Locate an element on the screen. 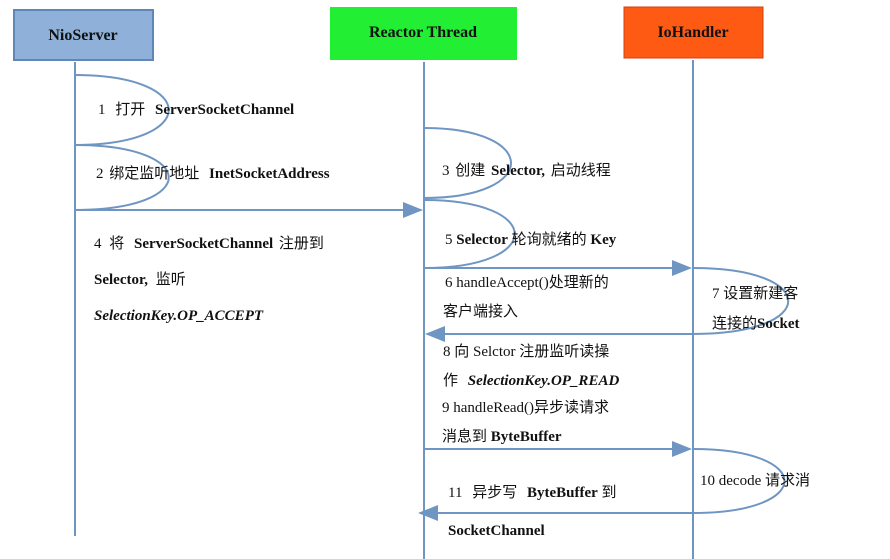 The image size is (890, 559). participant-label: Reactor Thread is located at coordinates (423, 32).